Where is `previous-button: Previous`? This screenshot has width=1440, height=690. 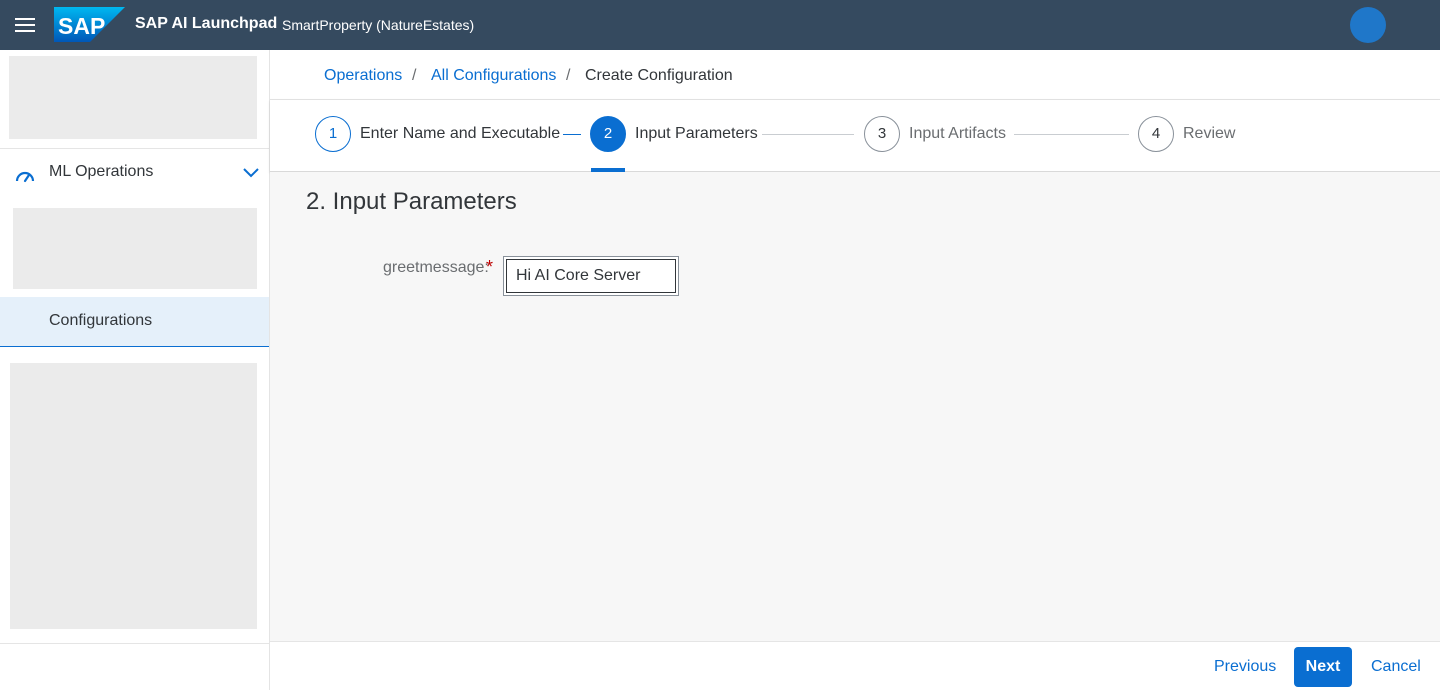 previous-button: Previous is located at coordinates (1245, 667).